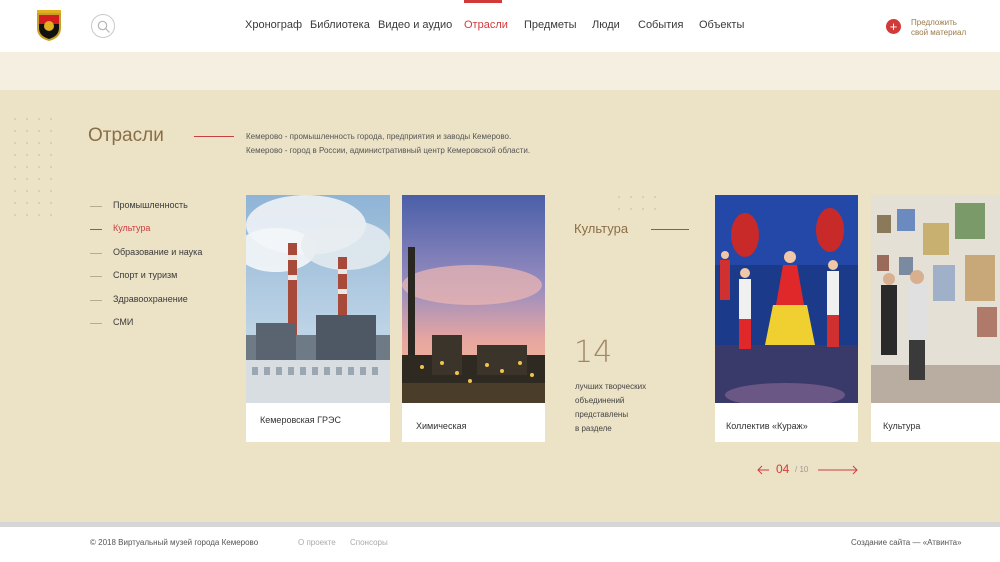  What do you see at coordinates (593, 428) in the screenshot?
I see `culture-desc-line: в разделе` at bounding box center [593, 428].